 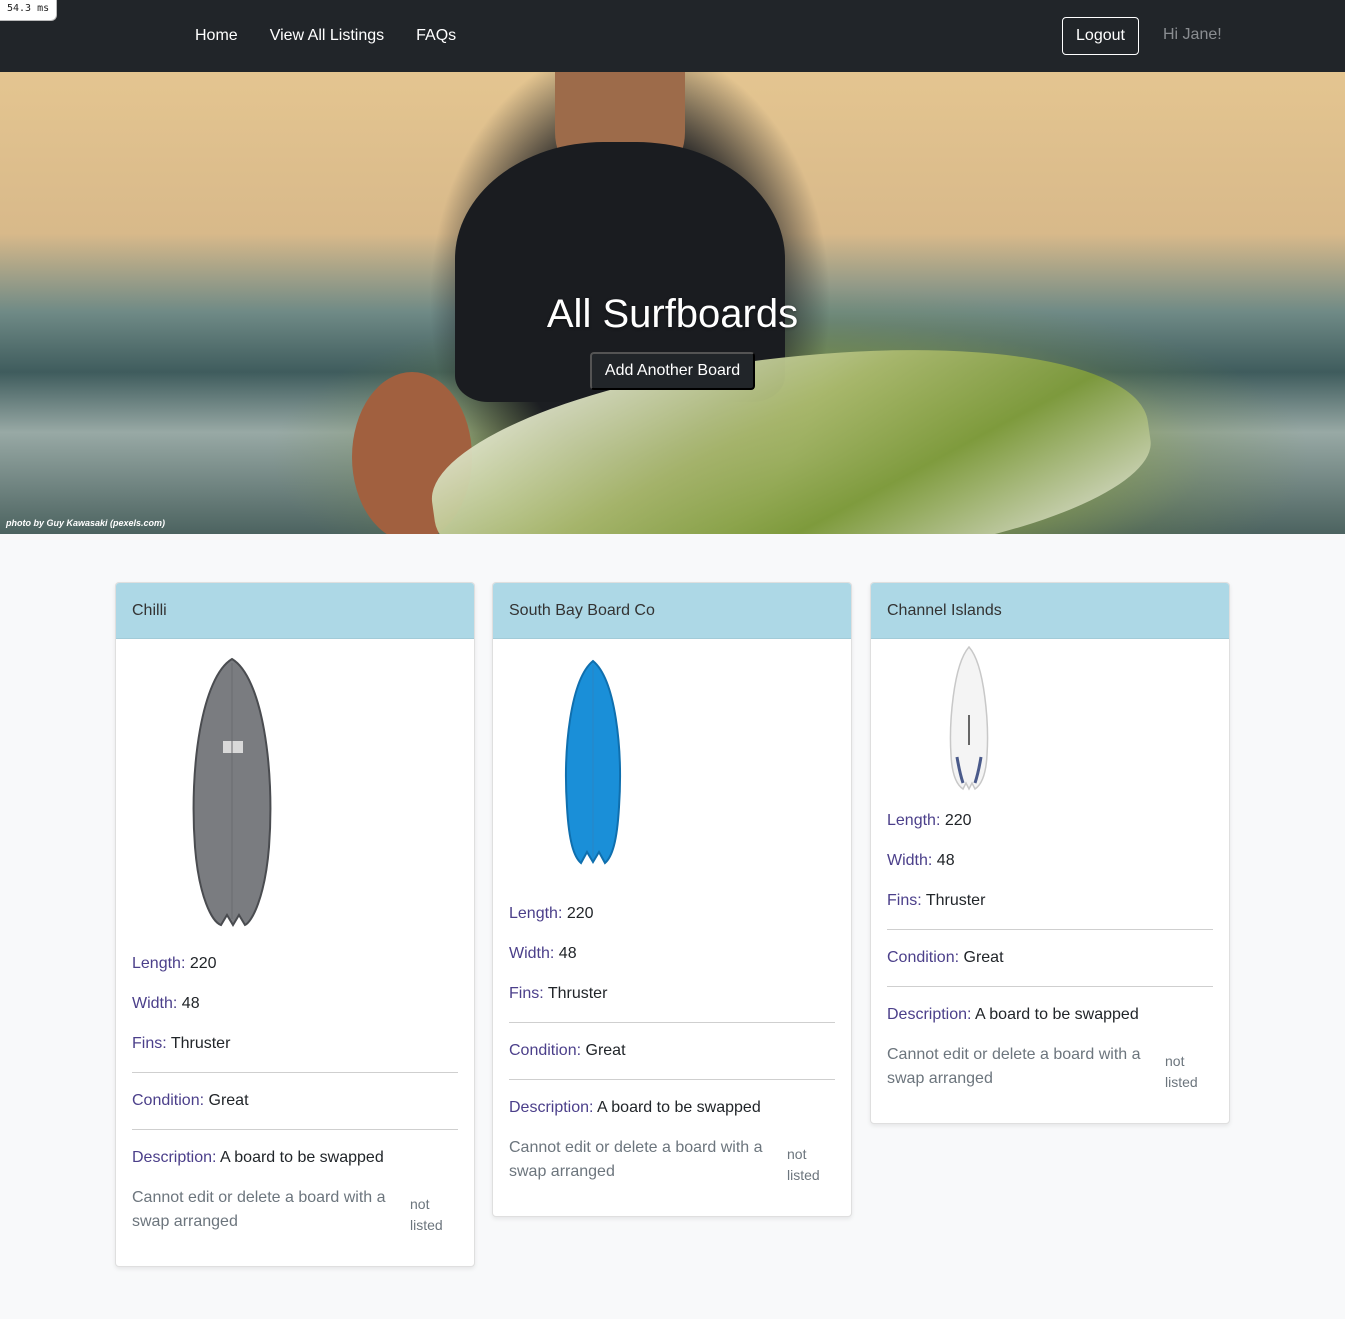 What do you see at coordinates (1100, 36) in the screenshot?
I see `logout-button: Logout` at bounding box center [1100, 36].